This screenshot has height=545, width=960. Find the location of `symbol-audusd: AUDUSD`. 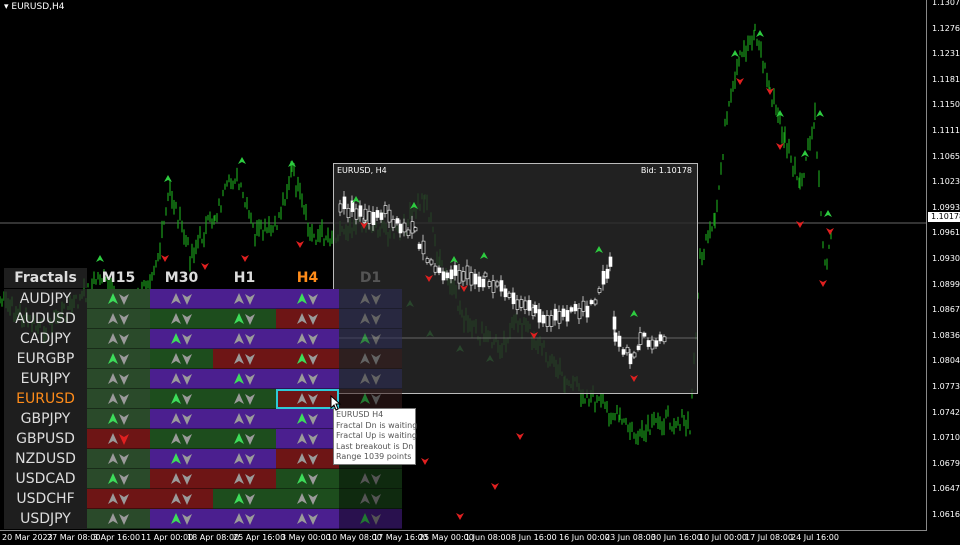

symbol-audusd: AUDUSD is located at coordinates (45, 319).